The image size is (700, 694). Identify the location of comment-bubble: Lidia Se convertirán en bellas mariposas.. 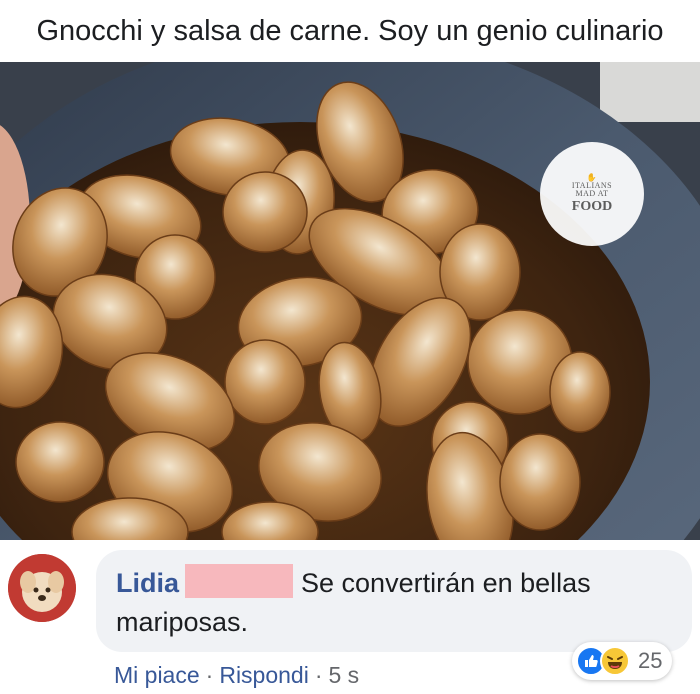
(394, 601).